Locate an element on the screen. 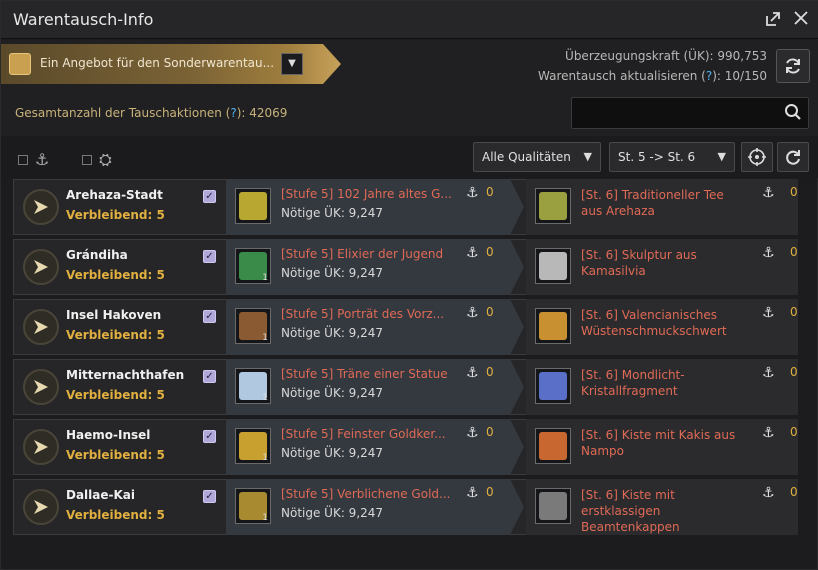 This screenshot has width=818, height=570. special-offer-bar: Ein Angebot für den Sonderwarentau... ▼ is located at coordinates (171, 64).